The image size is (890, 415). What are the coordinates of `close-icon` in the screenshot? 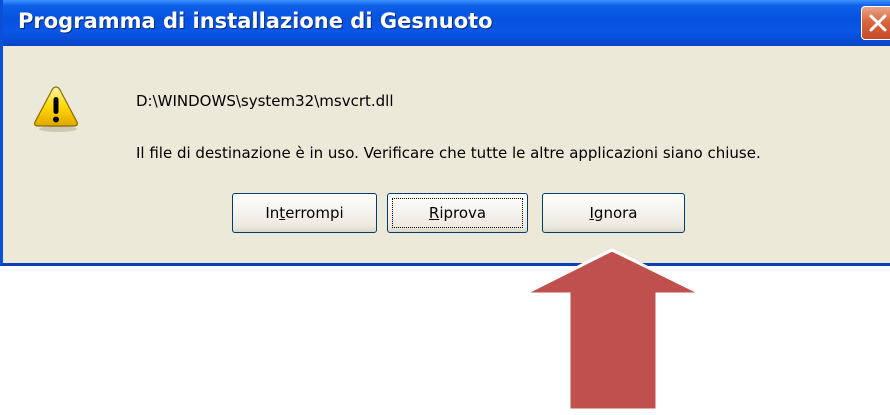 It's located at (878, 23).